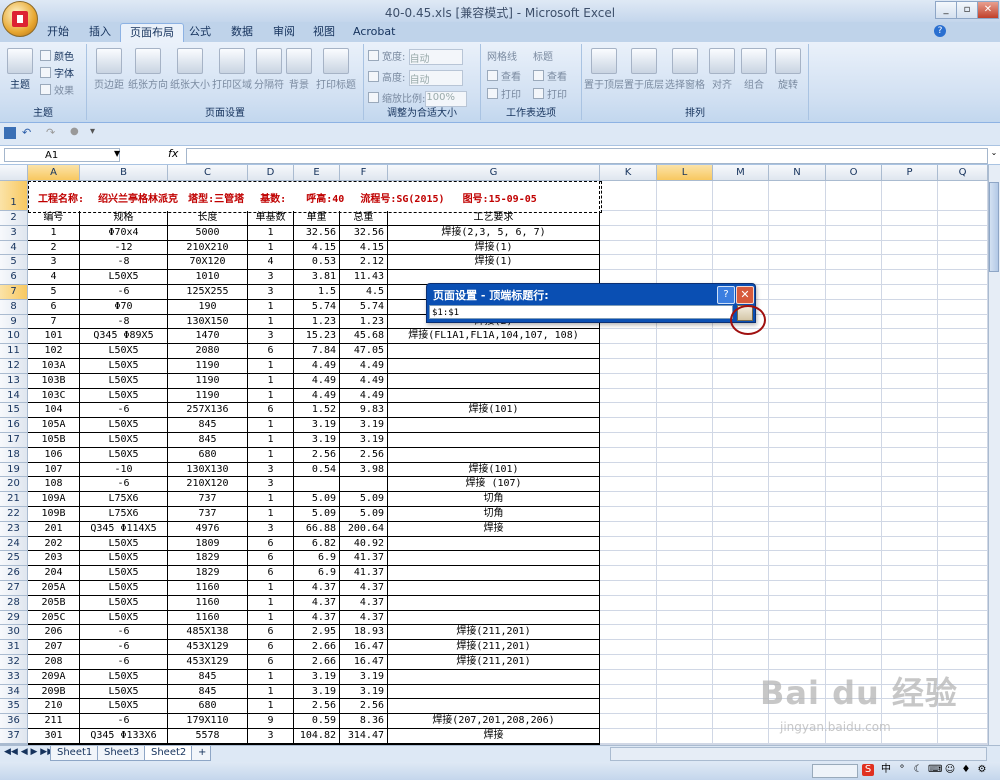 This screenshot has width=1000, height=780. What do you see at coordinates (208, 307) in the screenshot?
I see `table-cell: 190` at bounding box center [208, 307].